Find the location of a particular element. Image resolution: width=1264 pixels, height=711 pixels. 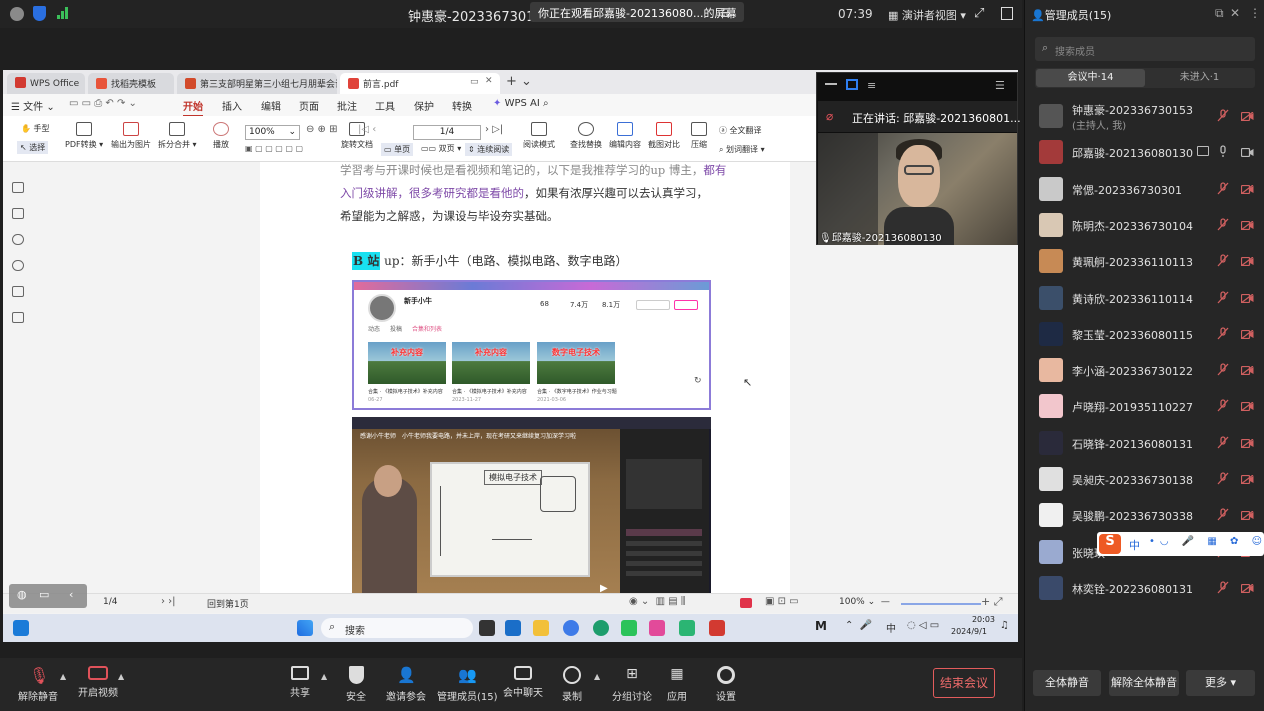

menu-tab-insert: 插入 is located at coordinates (232, 105).